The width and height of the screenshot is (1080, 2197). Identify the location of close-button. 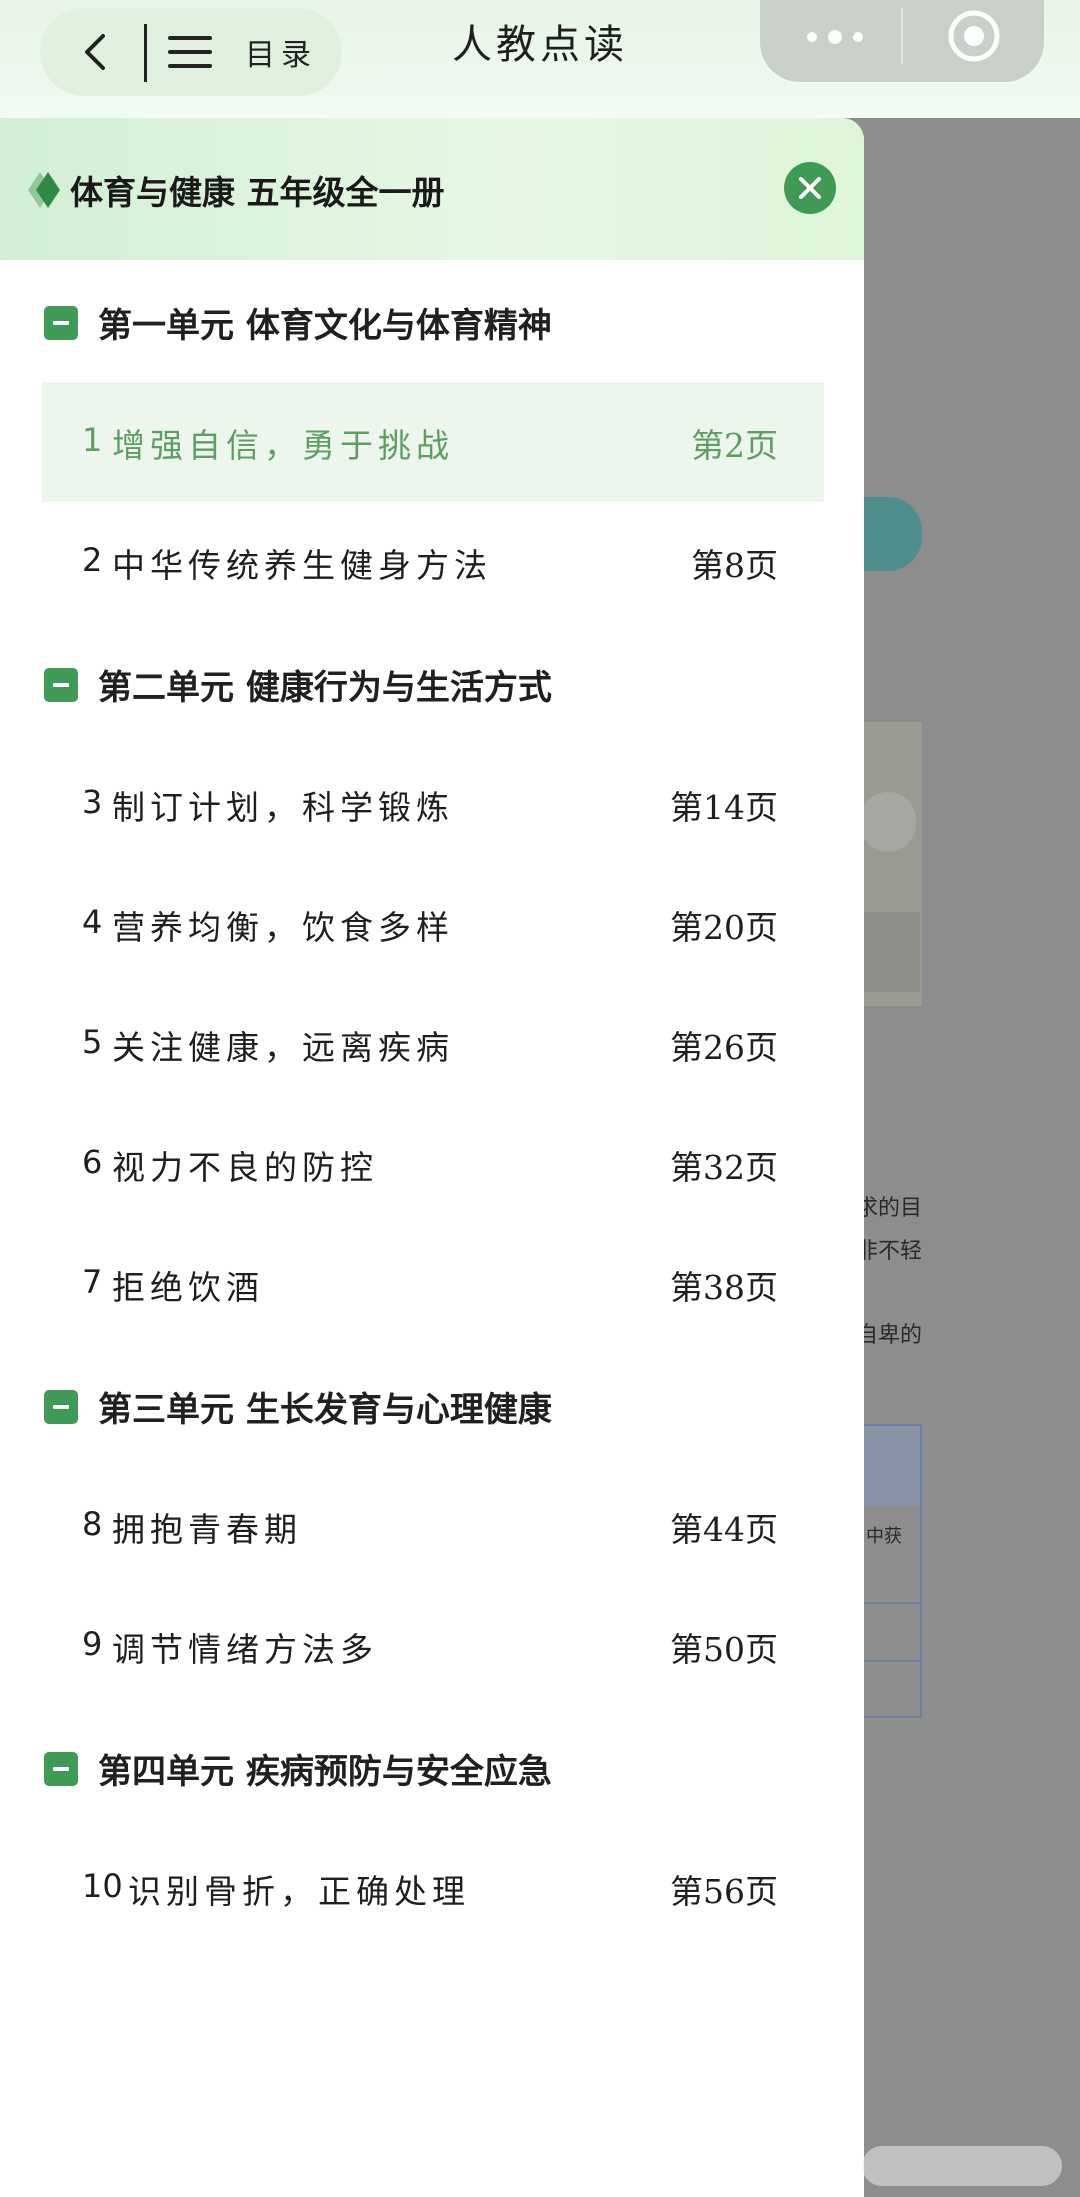
(810, 188).